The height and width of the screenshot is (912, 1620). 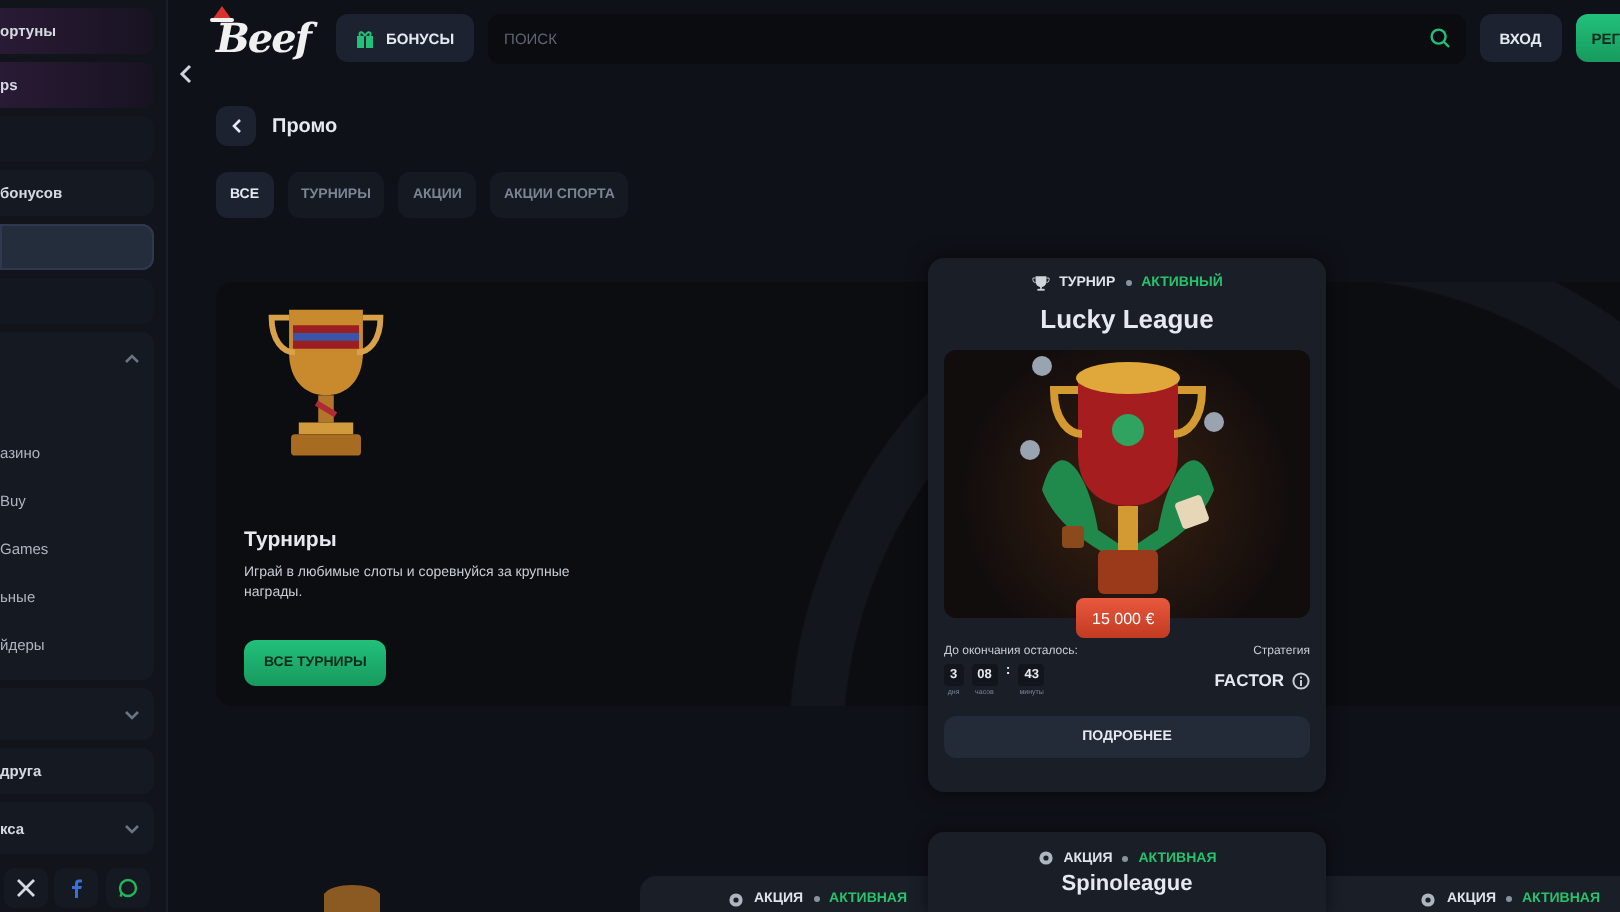 What do you see at coordinates (364, 38) in the screenshot?
I see `gift-icon` at bounding box center [364, 38].